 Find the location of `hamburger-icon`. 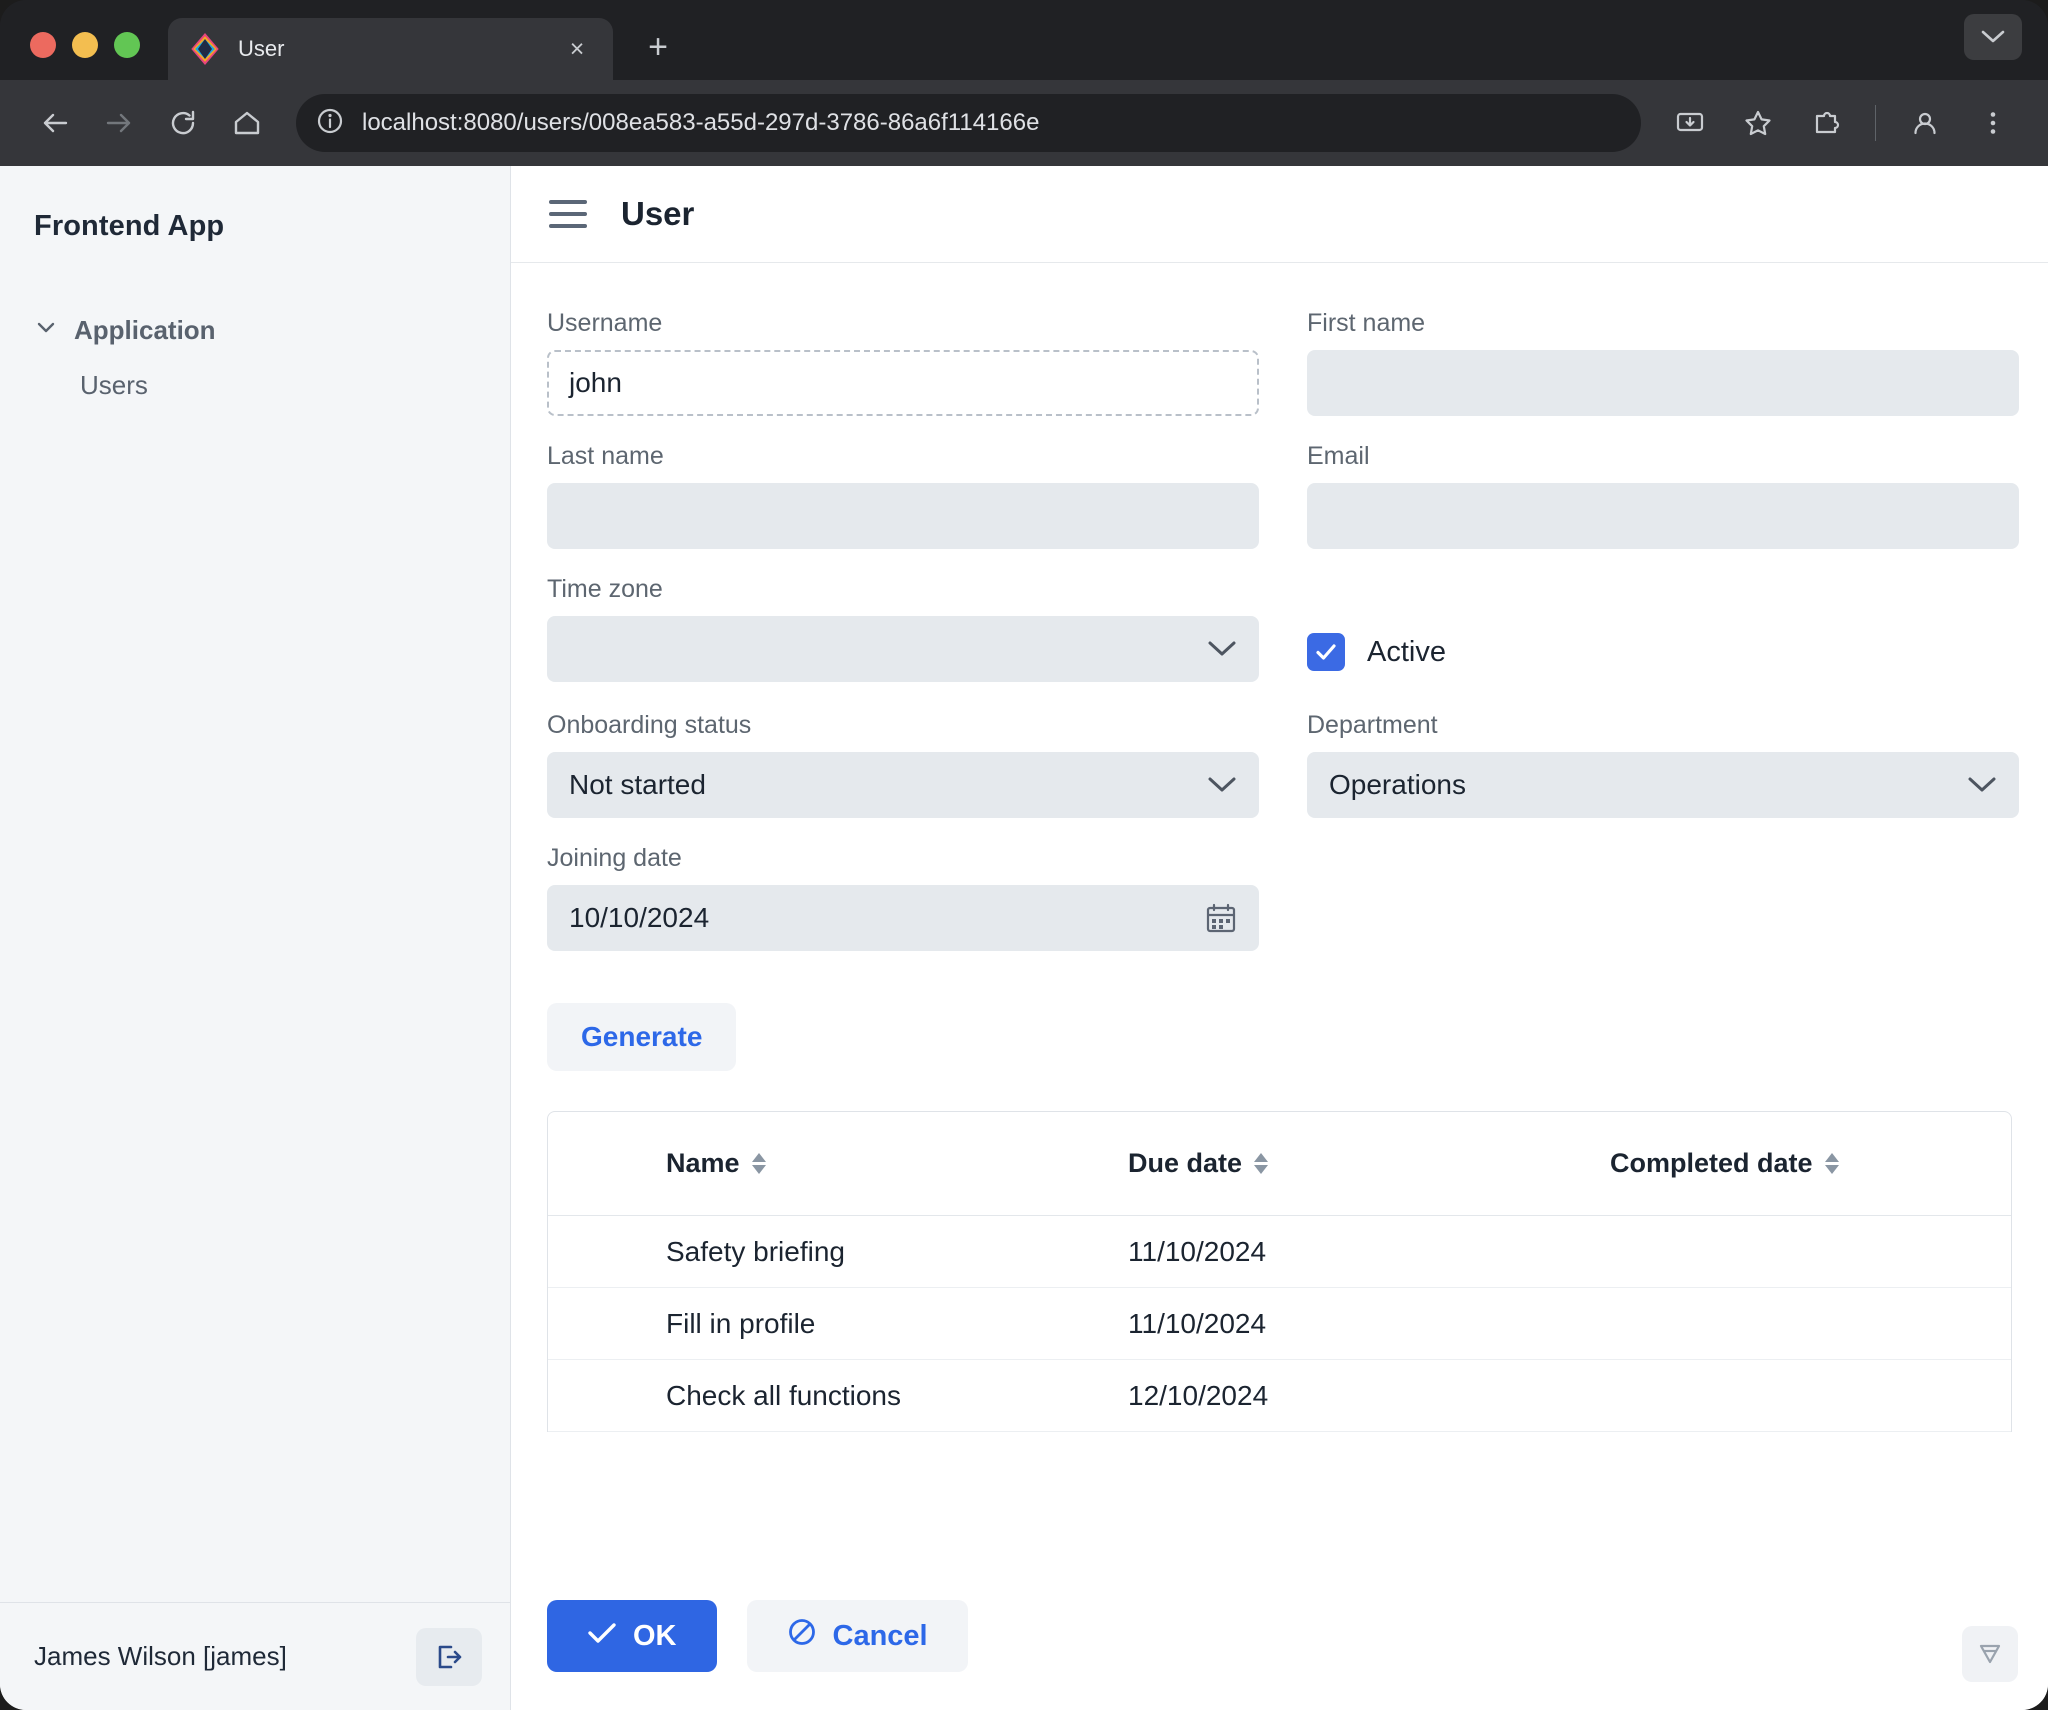

hamburger-icon is located at coordinates (568, 214).